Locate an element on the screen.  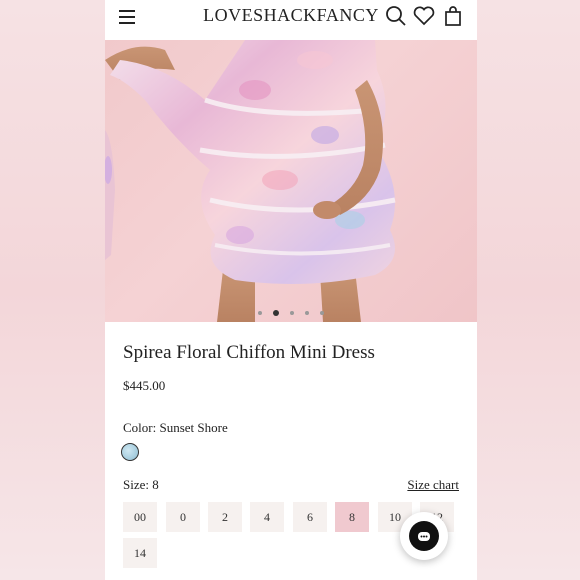
gallery-pagination is located at coordinates (291, 311).